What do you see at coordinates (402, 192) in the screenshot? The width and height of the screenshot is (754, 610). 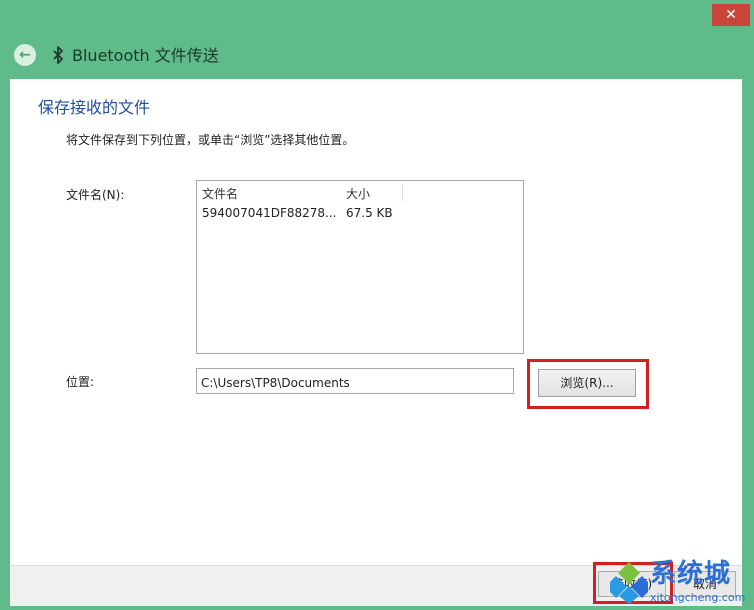 I see `column-divider` at bounding box center [402, 192].